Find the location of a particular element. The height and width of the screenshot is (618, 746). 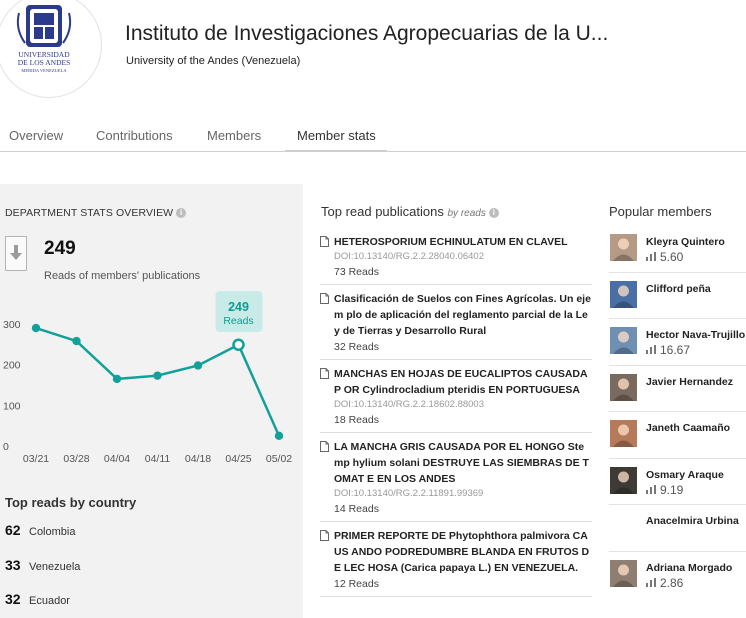

member-score-value: 5.60 is located at coordinates (672, 257).